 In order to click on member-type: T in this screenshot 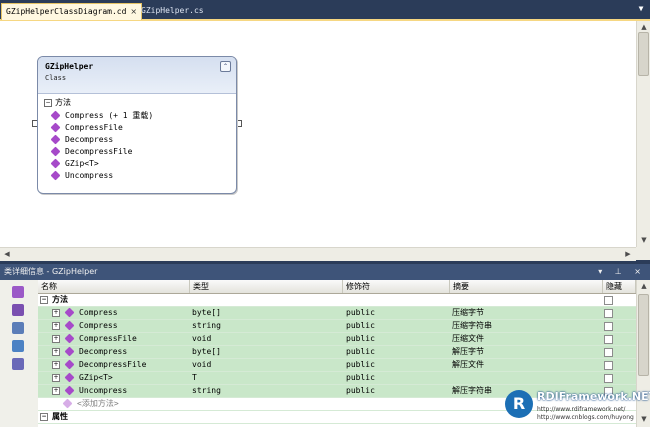, I will do `click(194, 378)`.